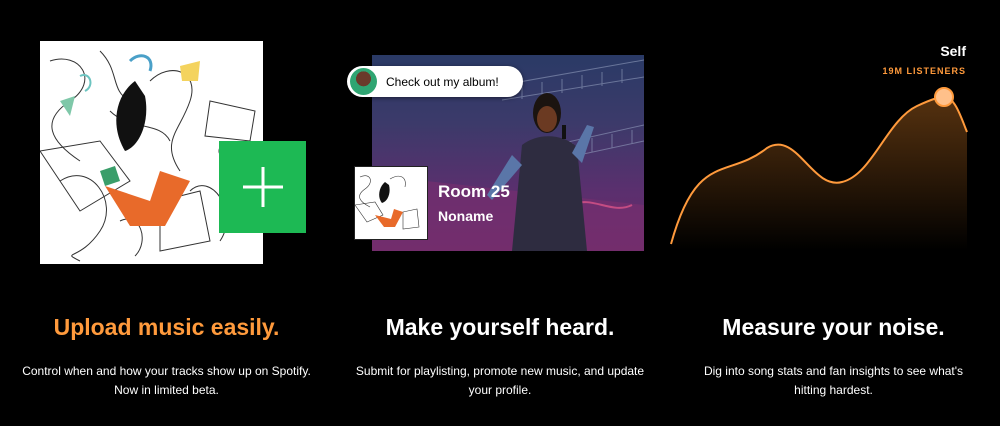  I want to click on listeners-count: 19M LISTENERS, so click(924, 71).